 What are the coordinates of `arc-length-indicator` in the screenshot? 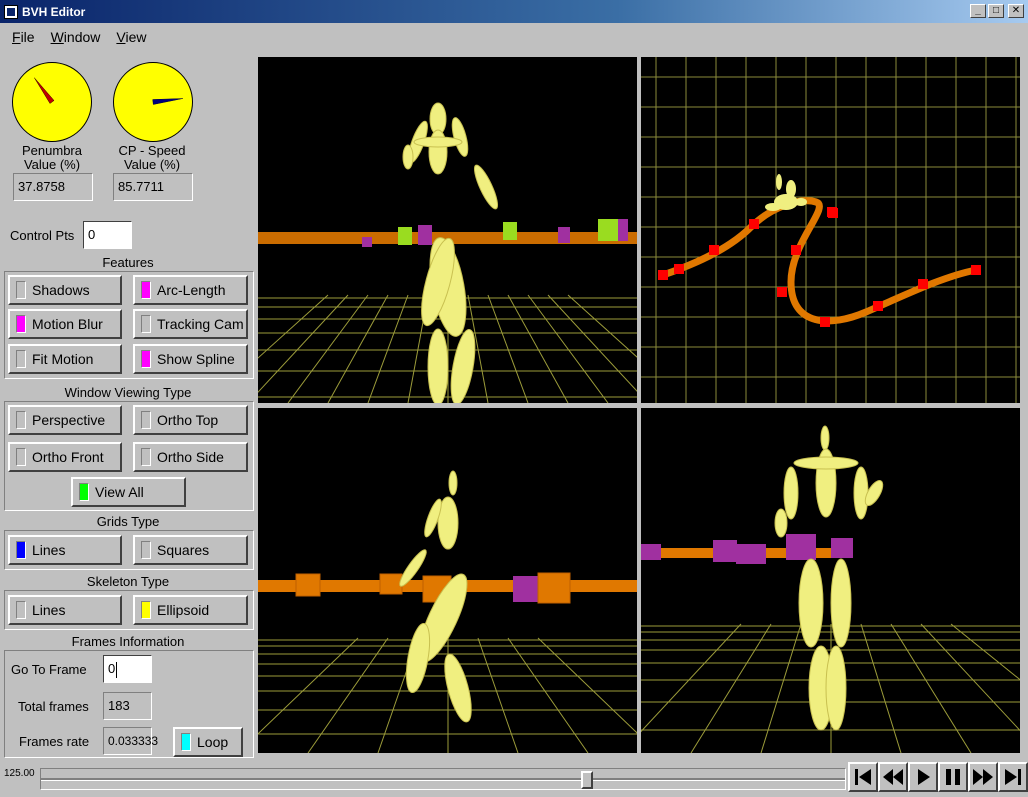 It's located at (146, 290).